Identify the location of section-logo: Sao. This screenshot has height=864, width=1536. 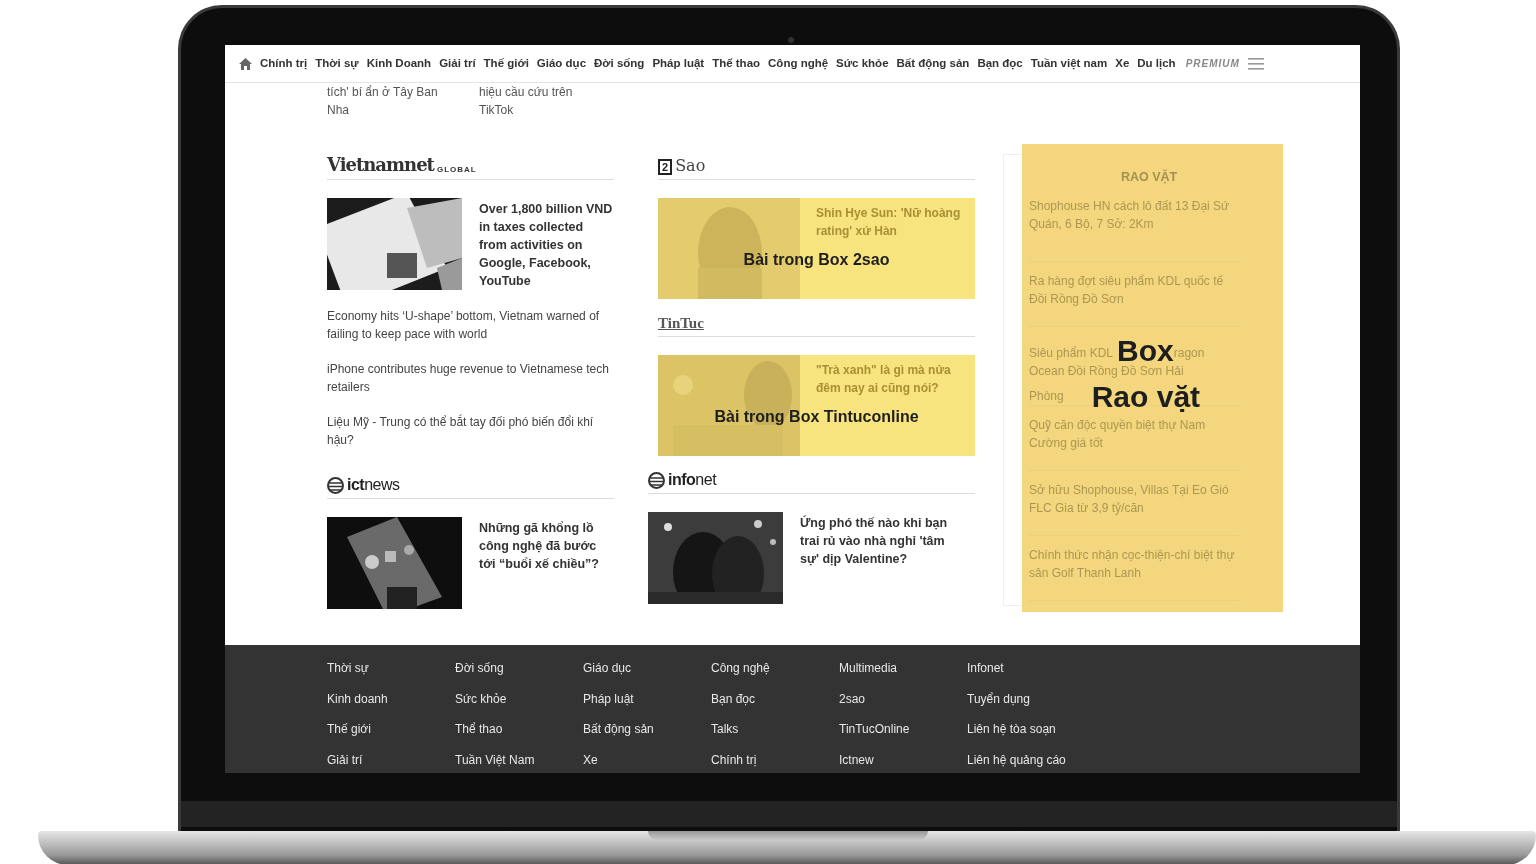
(690, 166).